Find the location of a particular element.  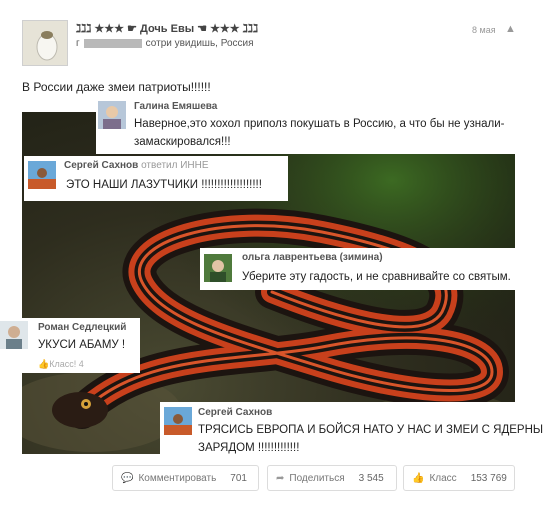

speech-bubble-icon: 💬 is located at coordinates (127, 478).